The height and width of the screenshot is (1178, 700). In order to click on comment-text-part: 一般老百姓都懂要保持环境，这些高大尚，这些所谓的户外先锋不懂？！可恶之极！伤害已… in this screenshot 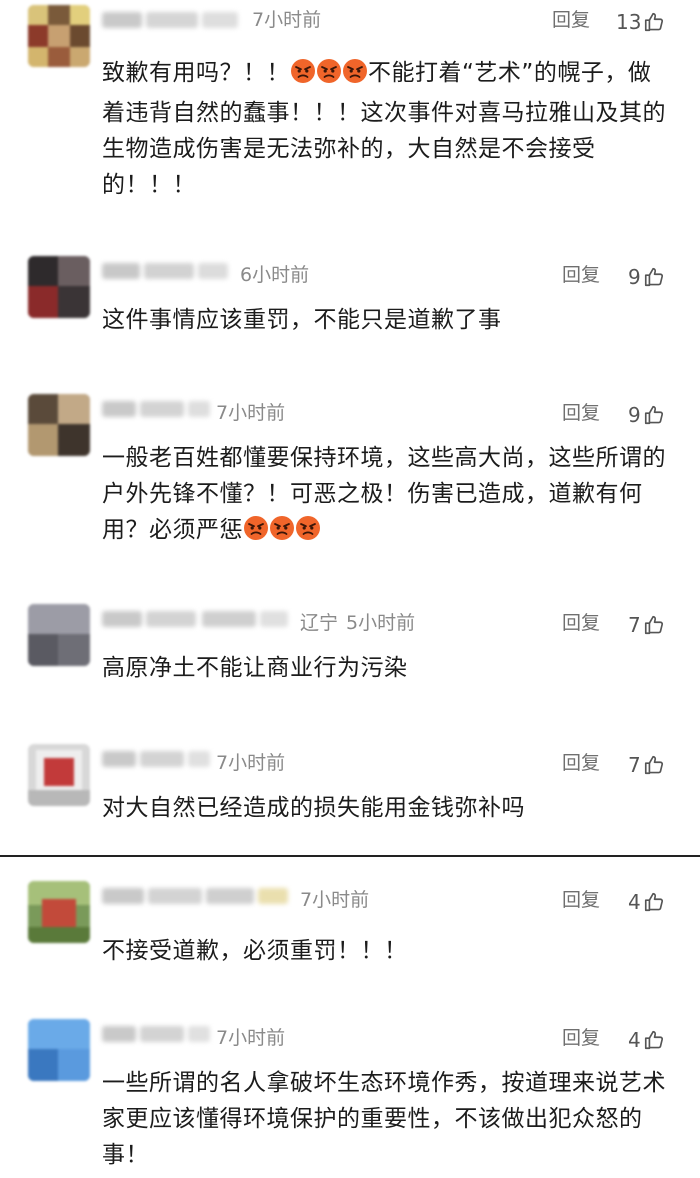, I will do `click(384, 494)`.